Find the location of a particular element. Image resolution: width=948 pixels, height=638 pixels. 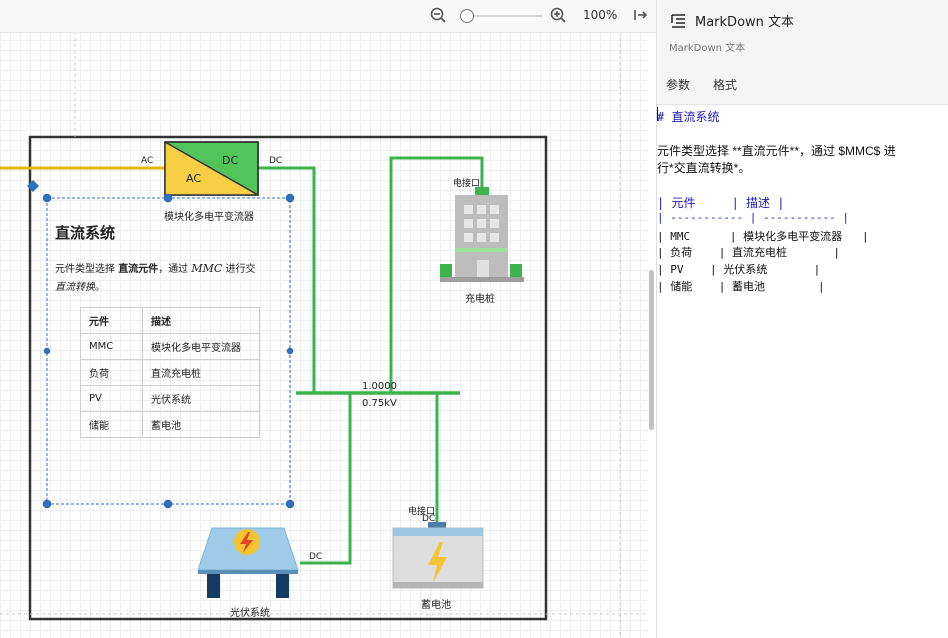

table-row: 负荷 直流充电桩 is located at coordinates (170, 372).